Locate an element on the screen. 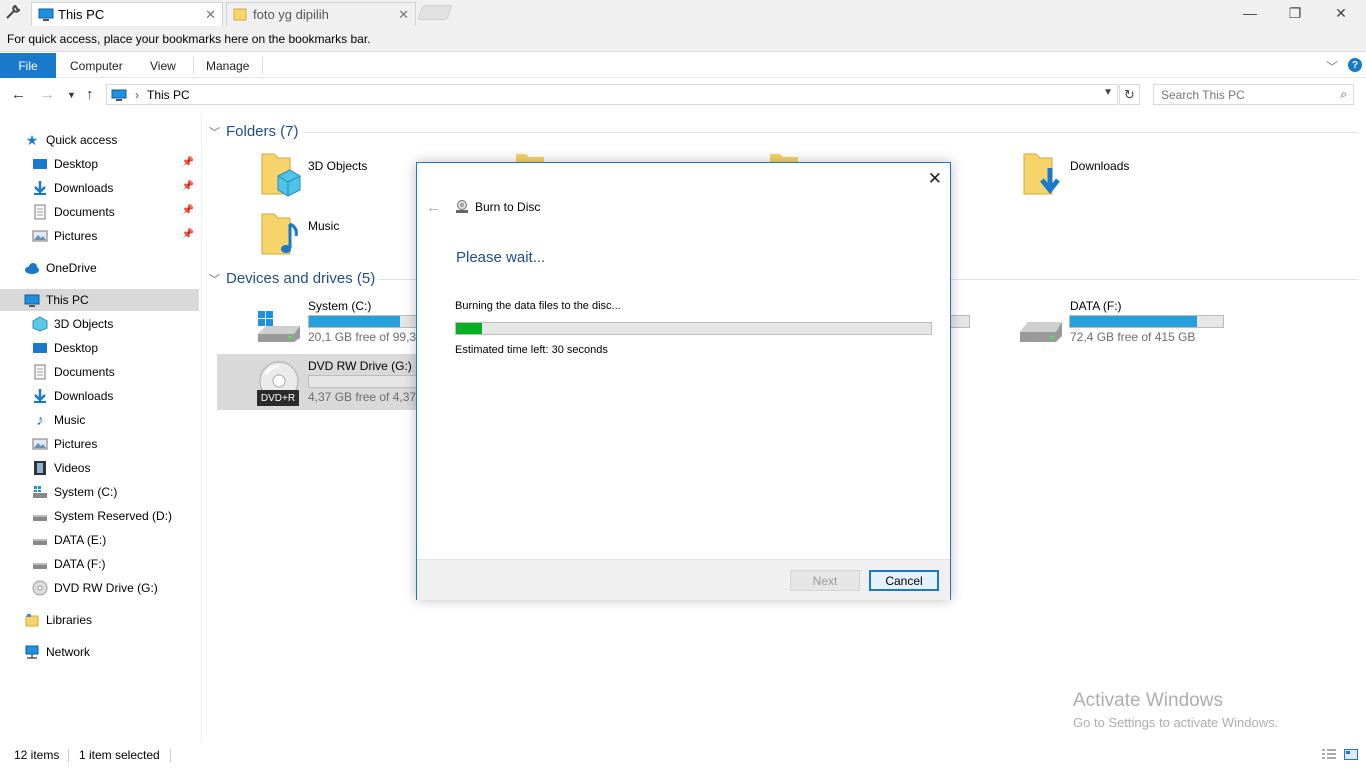 This screenshot has width=1366, height=768. breadcrumb-chevron-icon: › is located at coordinates (137, 95).